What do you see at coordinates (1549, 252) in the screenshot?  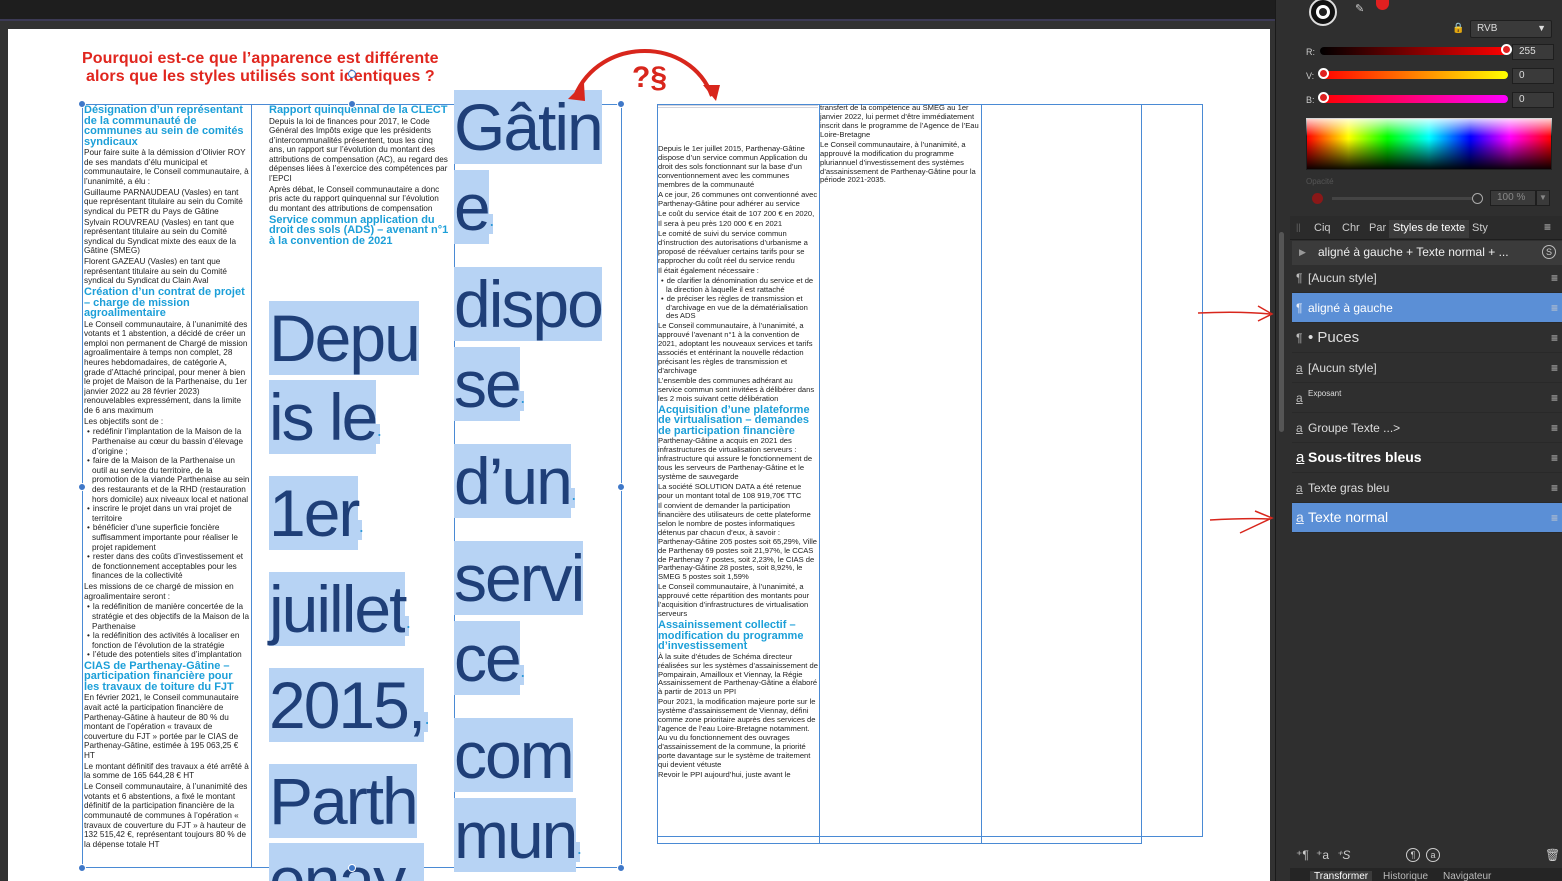 I see `clear-style-icon: S` at bounding box center [1549, 252].